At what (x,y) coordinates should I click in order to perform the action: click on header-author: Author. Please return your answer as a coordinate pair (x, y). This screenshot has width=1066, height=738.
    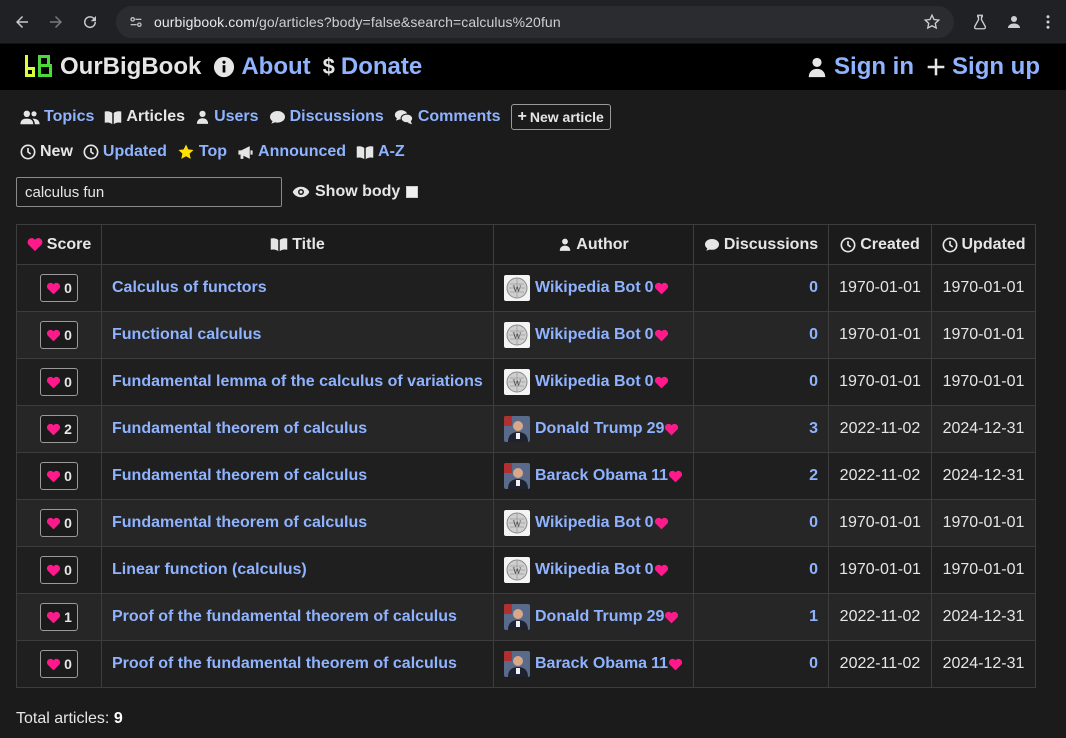
    Looking at the image, I should click on (593, 244).